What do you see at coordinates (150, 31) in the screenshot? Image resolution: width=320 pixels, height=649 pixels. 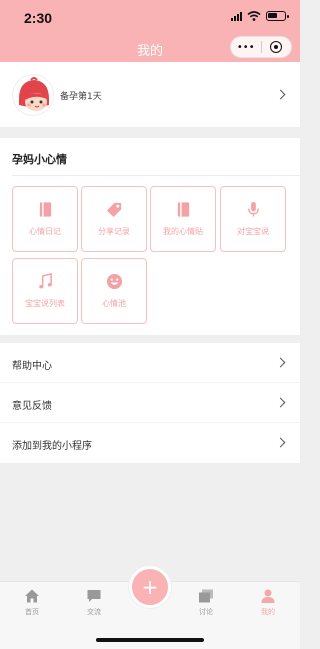 I see `header-bar: 2:30 我的 •••` at bounding box center [150, 31].